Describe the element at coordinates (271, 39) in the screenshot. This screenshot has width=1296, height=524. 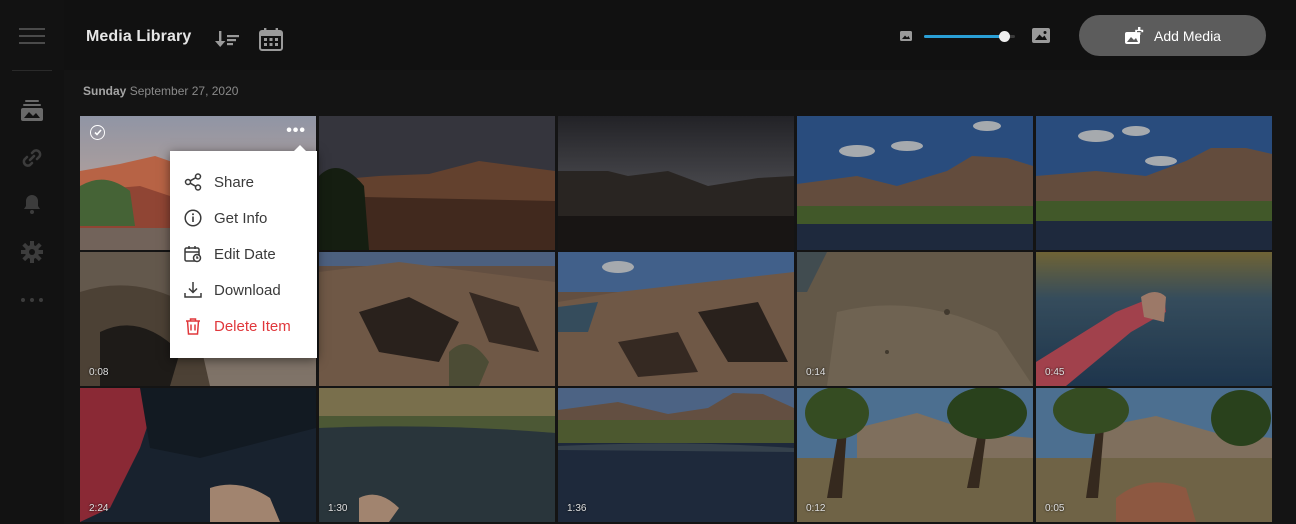
I see `calendar-icon` at that location.